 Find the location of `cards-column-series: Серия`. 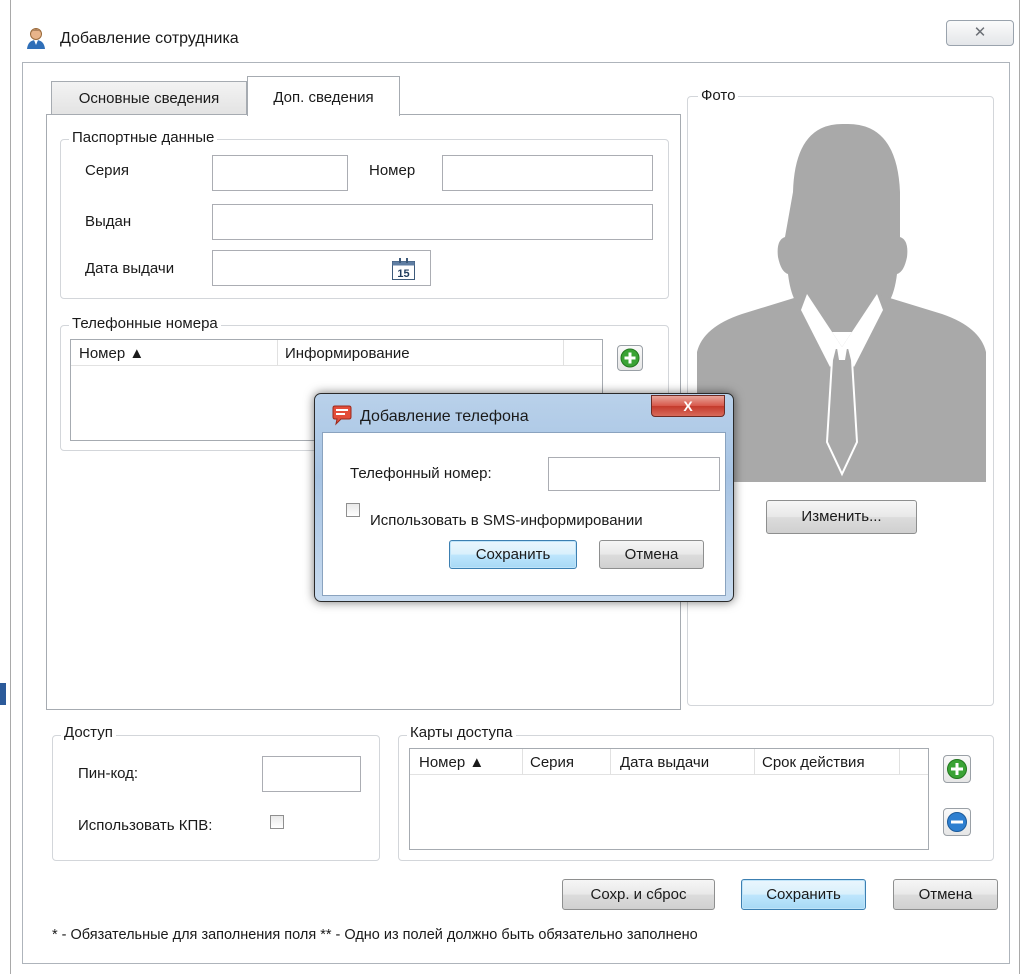

cards-column-series: Серия is located at coordinates (552, 762).